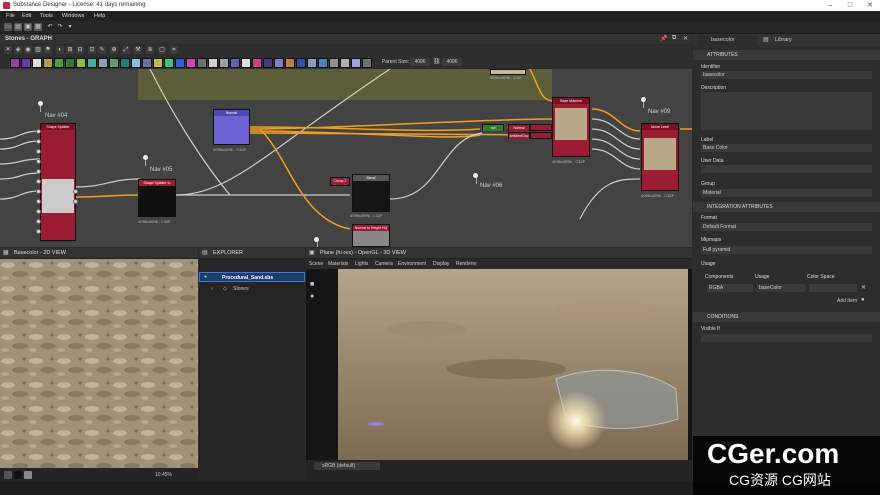  Describe the element at coordinates (347, 466) in the screenshot. I see `colorspace-select: sRGB (default)` at that location.